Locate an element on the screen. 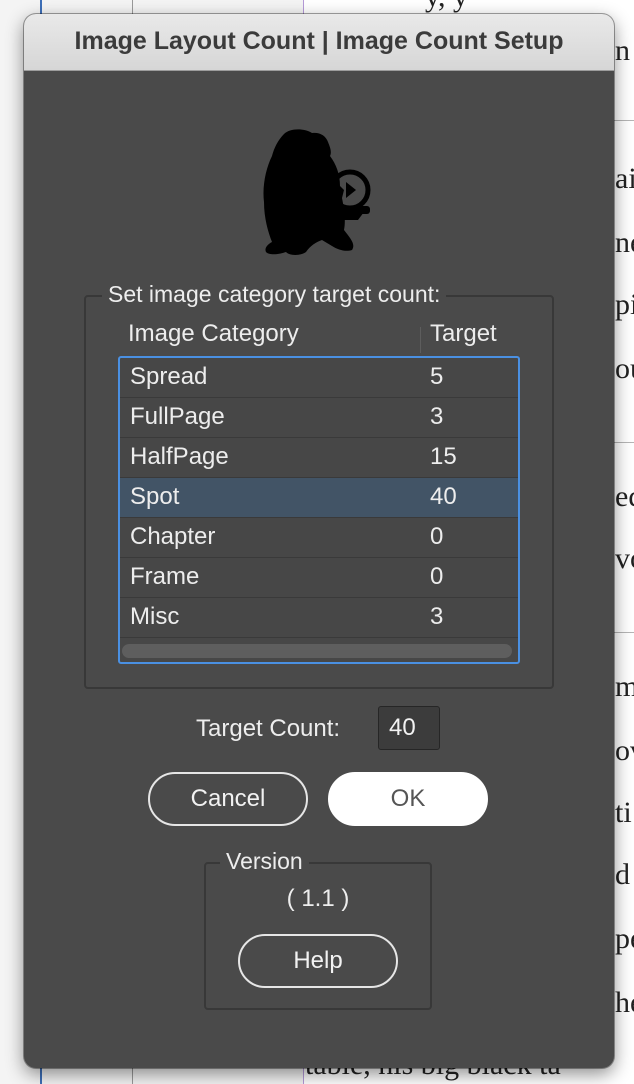  dialog-title: Image Layout Count | Image Count Setup is located at coordinates (319, 41).